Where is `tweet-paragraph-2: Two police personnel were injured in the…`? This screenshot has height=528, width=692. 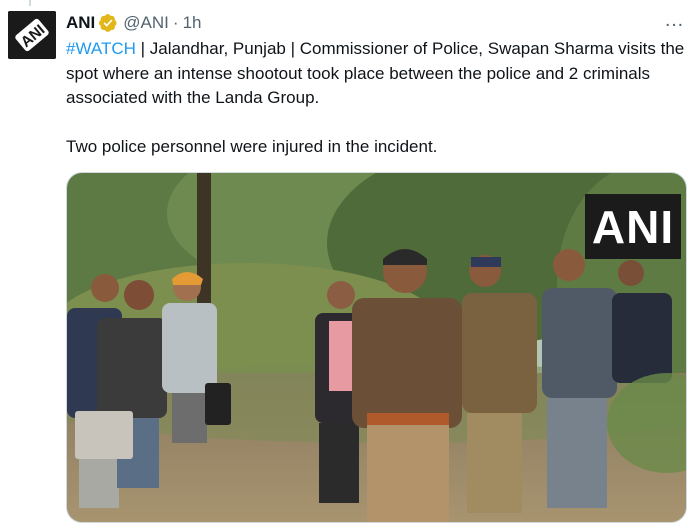
tweet-paragraph-2: Two police personnel were injured in the… is located at coordinates (252, 146).